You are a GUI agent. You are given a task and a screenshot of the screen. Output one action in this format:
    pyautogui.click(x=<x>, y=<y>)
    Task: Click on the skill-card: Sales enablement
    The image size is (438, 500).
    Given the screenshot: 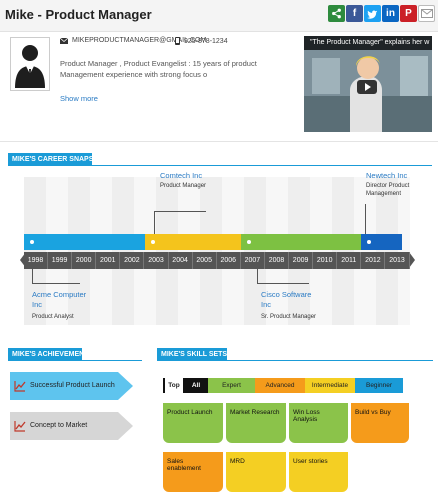 What is the action you would take?
    pyautogui.click(x=193, y=472)
    